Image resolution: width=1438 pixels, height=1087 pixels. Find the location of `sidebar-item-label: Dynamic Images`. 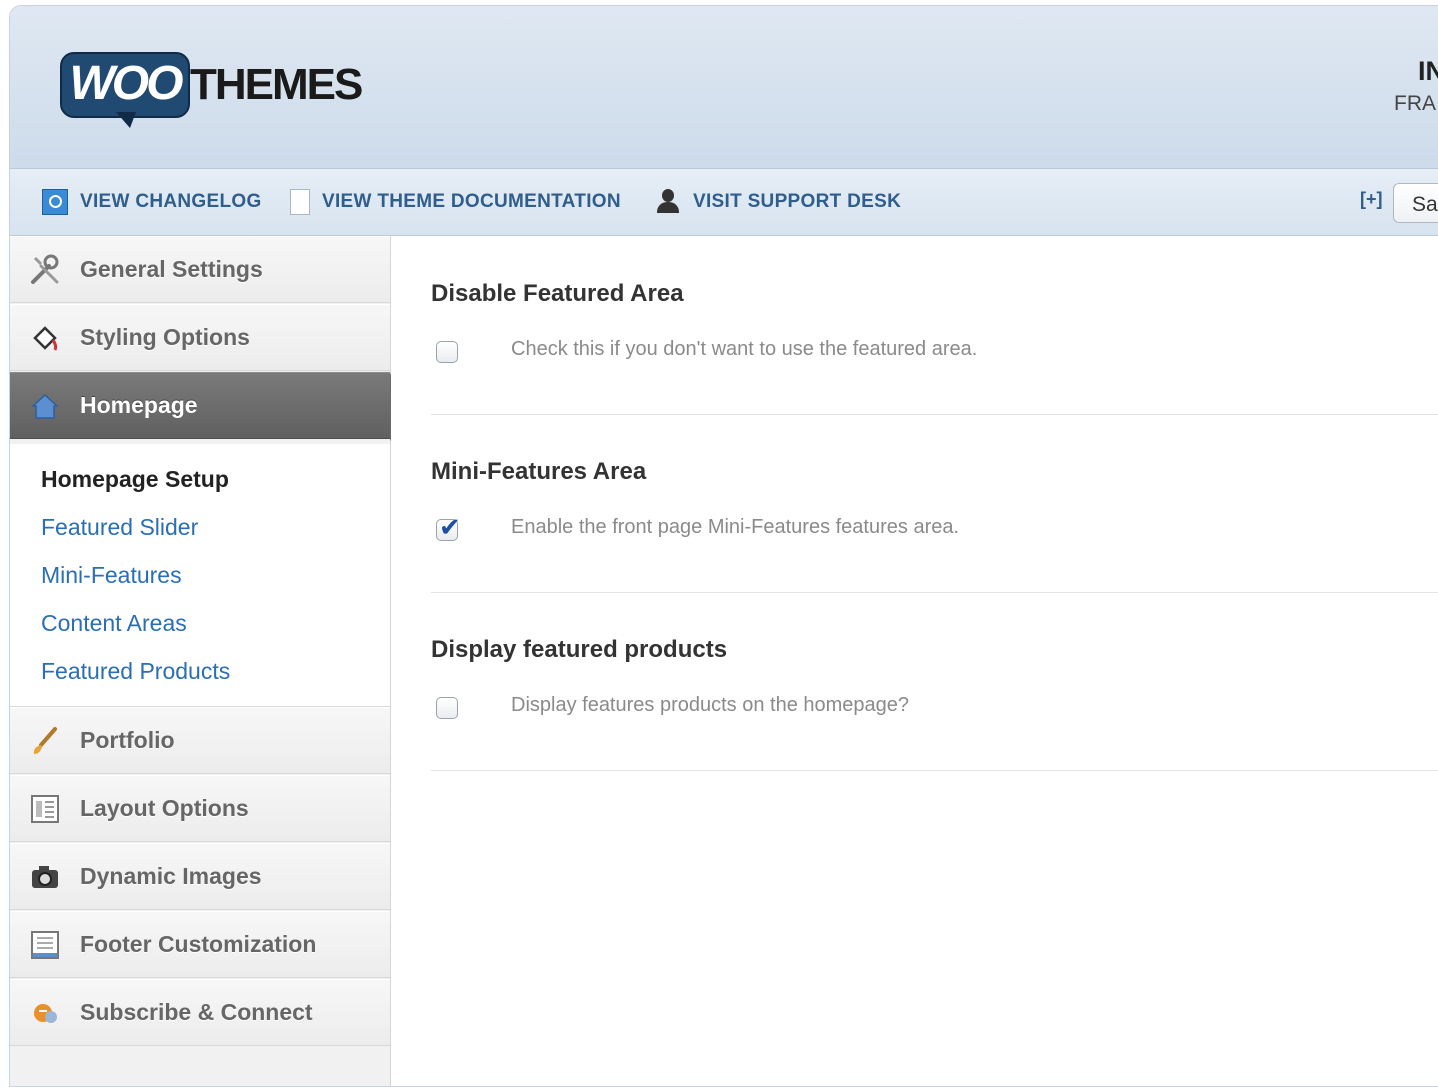

sidebar-item-label: Dynamic Images is located at coordinates (171, 876).